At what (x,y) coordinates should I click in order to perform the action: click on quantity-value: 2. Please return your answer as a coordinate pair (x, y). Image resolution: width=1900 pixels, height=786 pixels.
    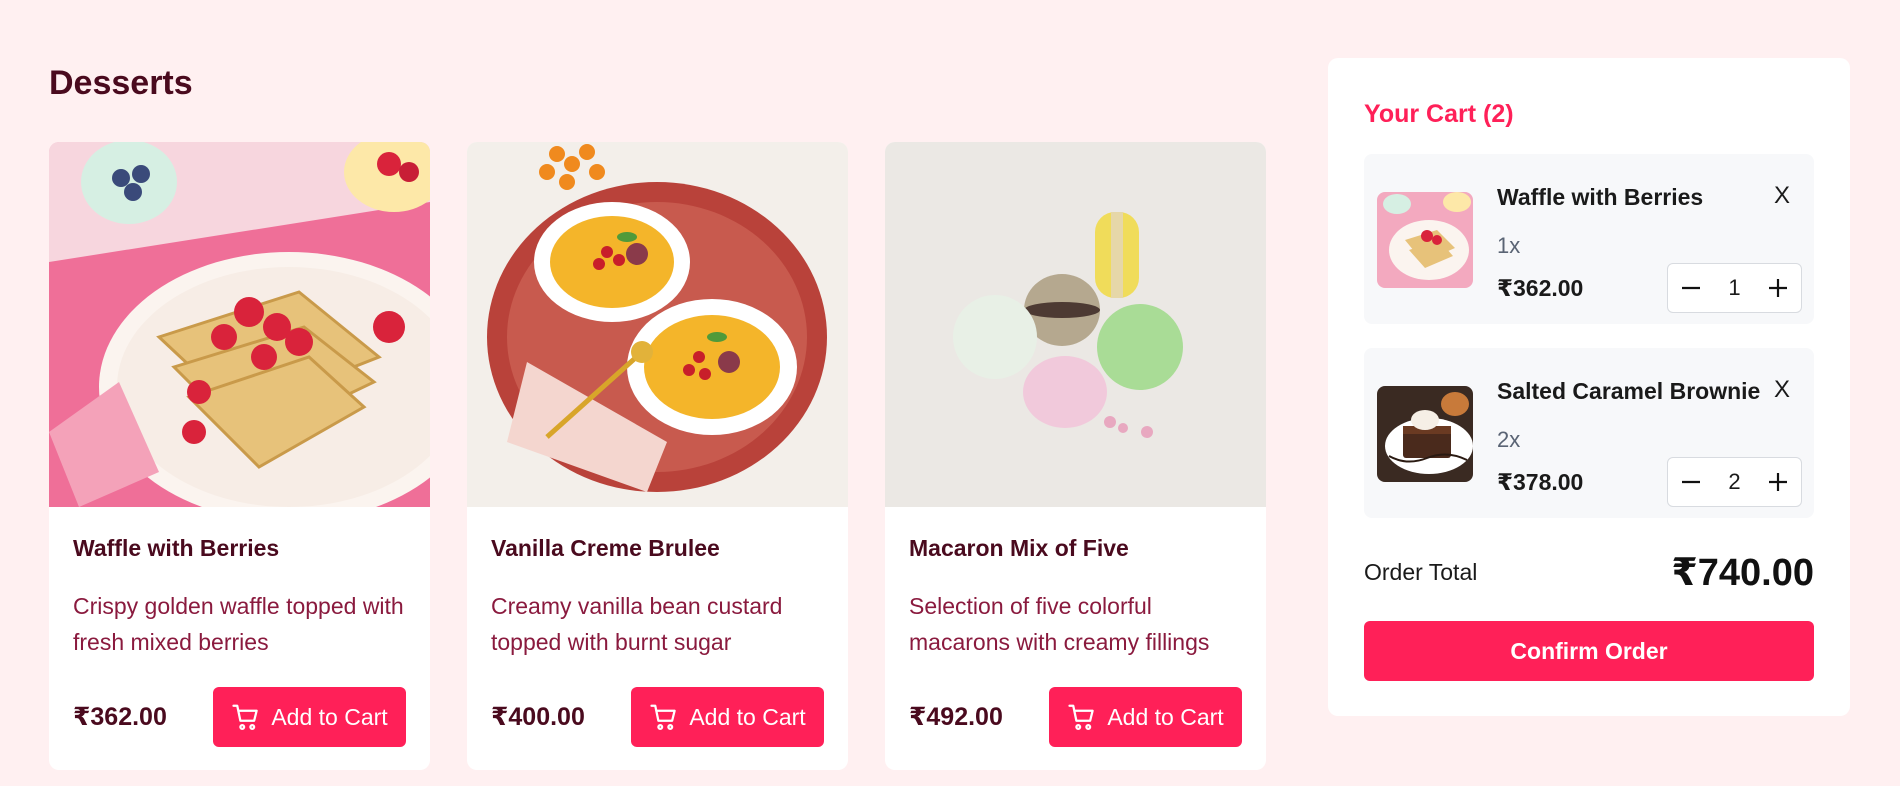
    Looking at the image, I should click on (1734, 481).